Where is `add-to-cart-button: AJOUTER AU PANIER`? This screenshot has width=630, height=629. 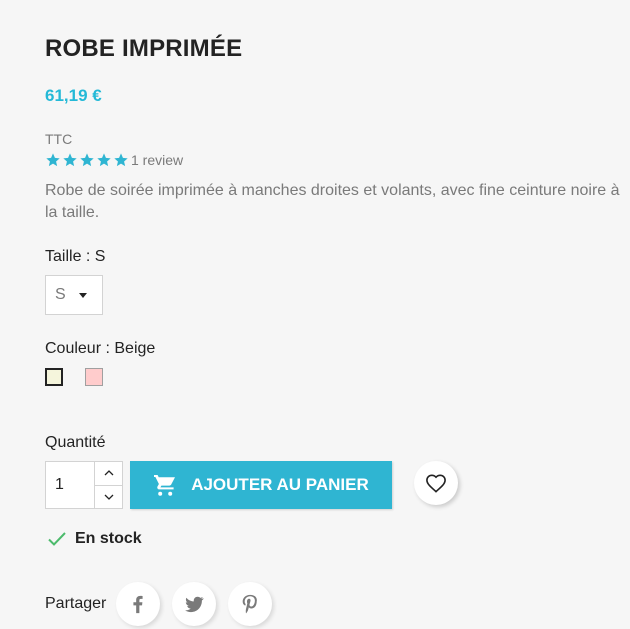
add-to-cart-button: AJOUTER AU PANIER is located at coordinates (261, 485).